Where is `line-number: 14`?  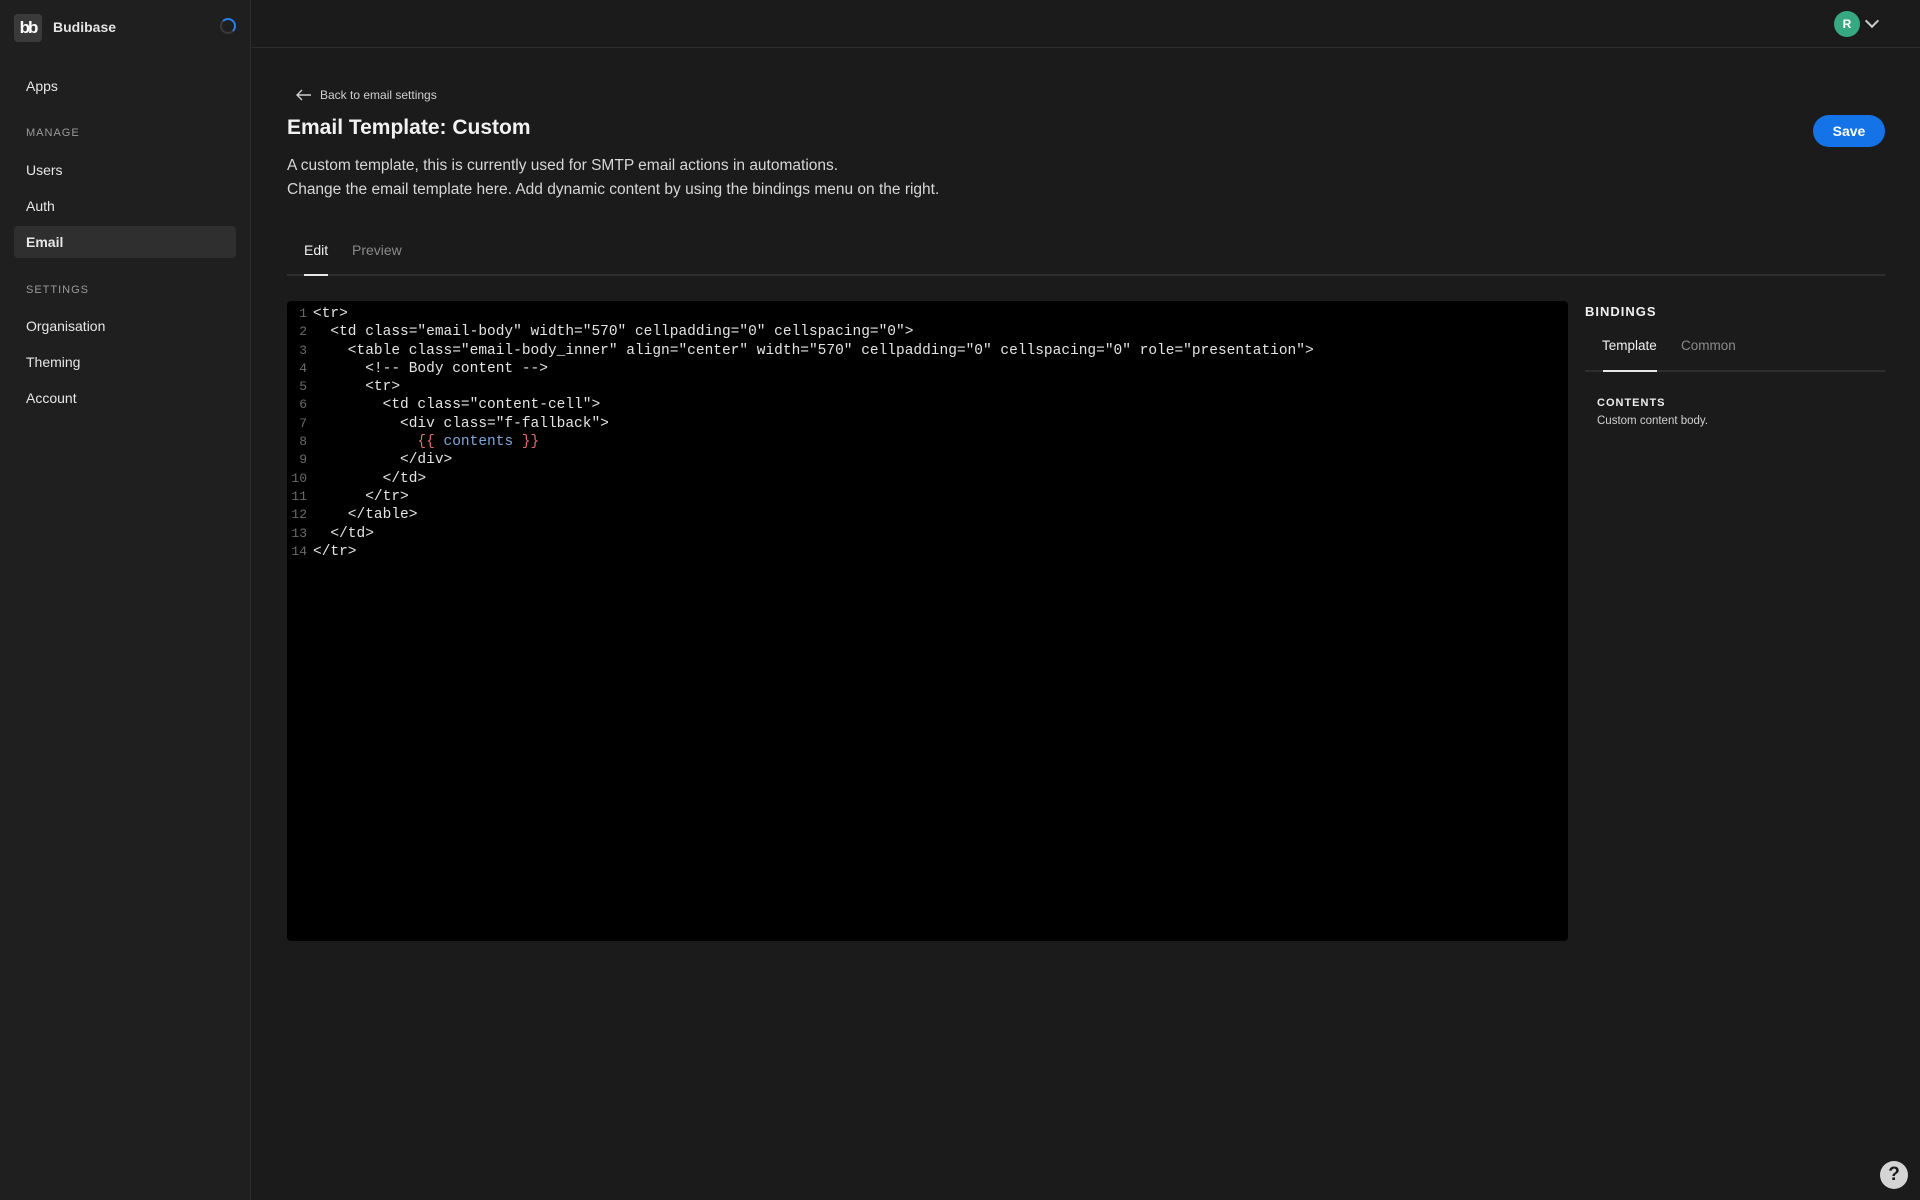
line-number: 14 is located at coordinates (299, 551).